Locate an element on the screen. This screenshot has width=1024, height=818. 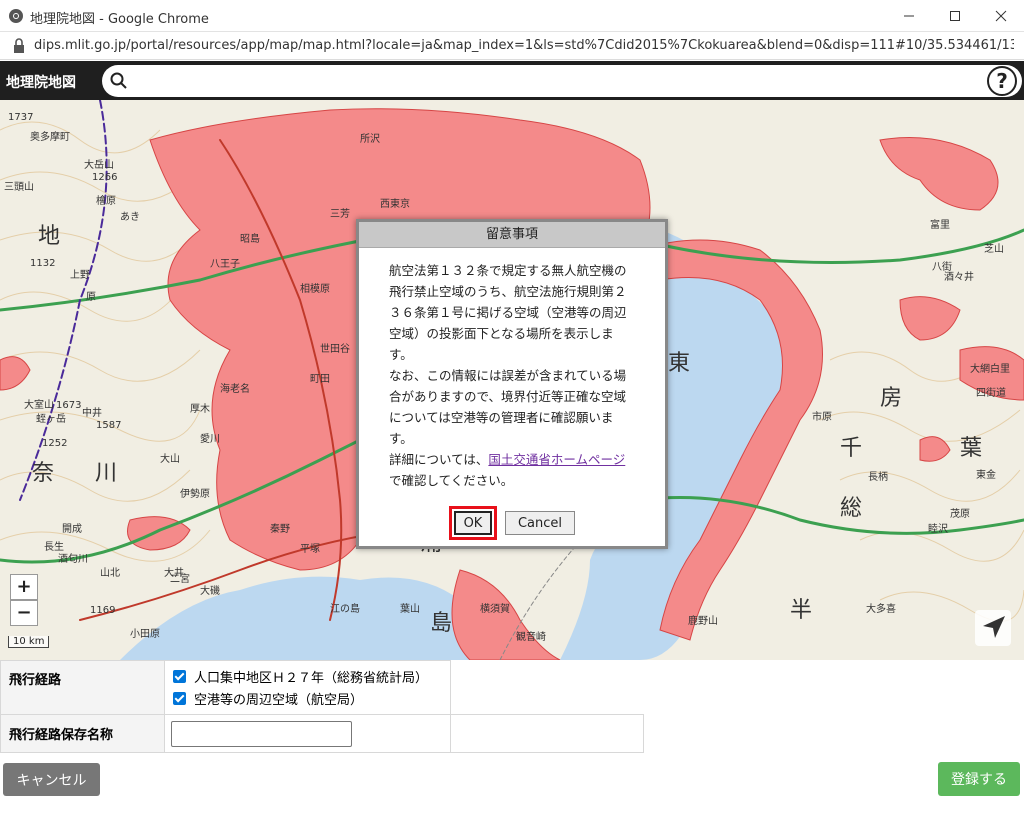
window-title: 地理院地図 - Google Chrome is located at coordinates (119, 19).